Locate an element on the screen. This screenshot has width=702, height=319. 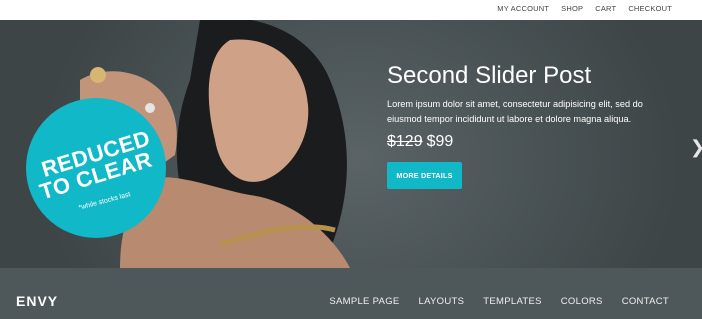
price-block: $129 $99 is located at coordinates (420, 142).